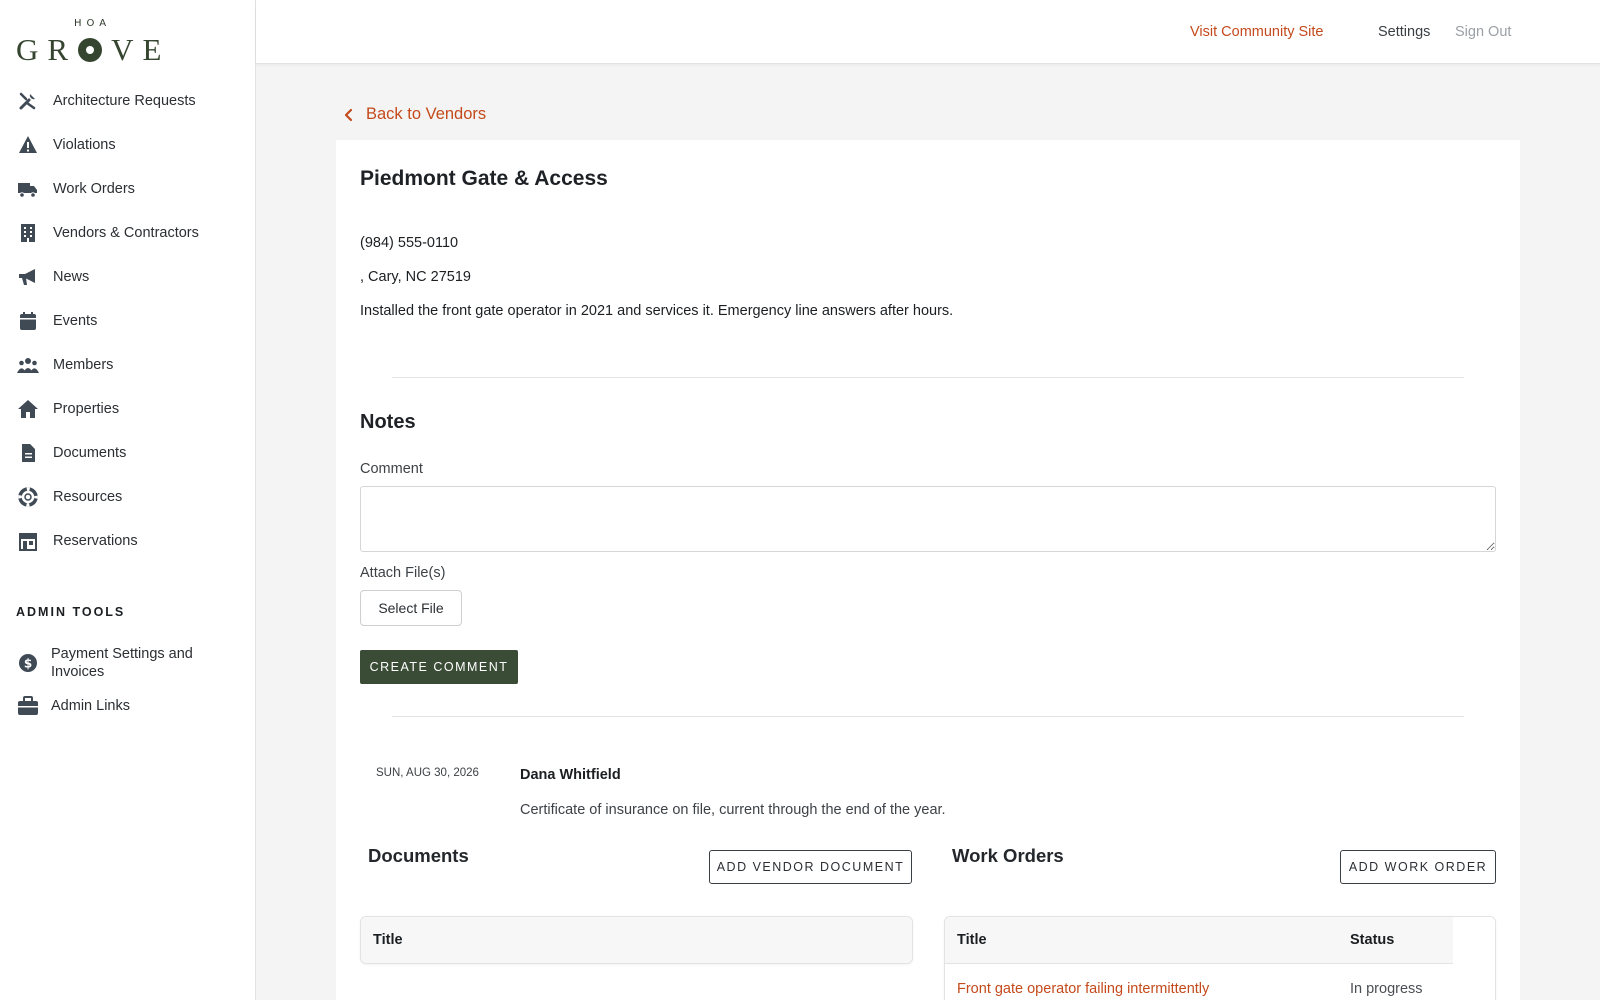 The width and height of the screenshot is (1600, 1000). I want to click on sidebar-item-architecture-requests: Architecture Requests, so click(127, 101).